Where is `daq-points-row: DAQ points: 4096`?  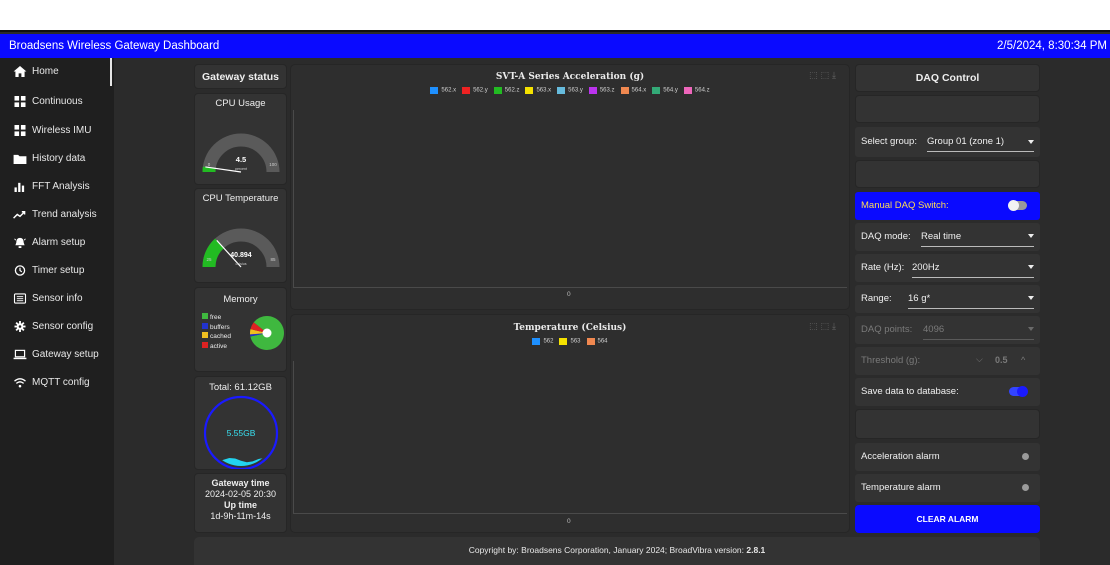 daq-points-row: DAQ points: 4096 is located at coordinates (947, 330).